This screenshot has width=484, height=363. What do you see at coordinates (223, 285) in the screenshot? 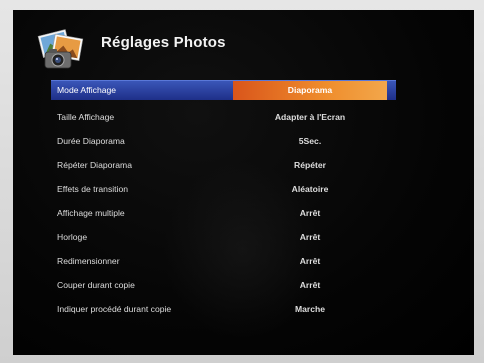
I see `menu-item-couper-durant-copie: Couper durant copie Arrêt` at bounding box center [223, 285].